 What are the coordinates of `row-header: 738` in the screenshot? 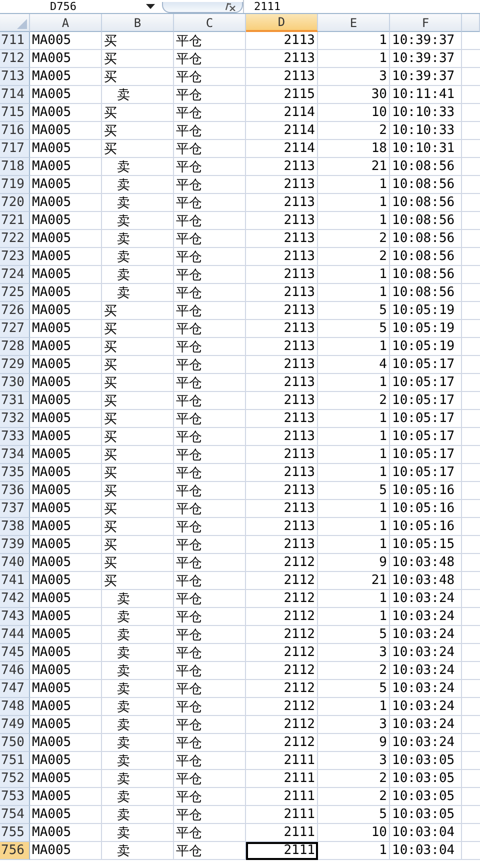 It's located at (15, 527).